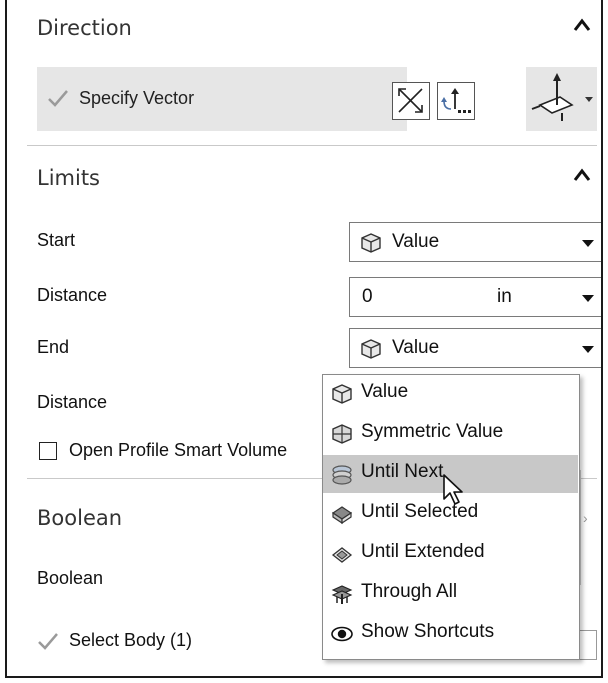 The image size is (608, 683). What do you see at coordinates (416, 241) in the screenshot?
I see `start-type-value: Value` at bounding box center [416, 241].